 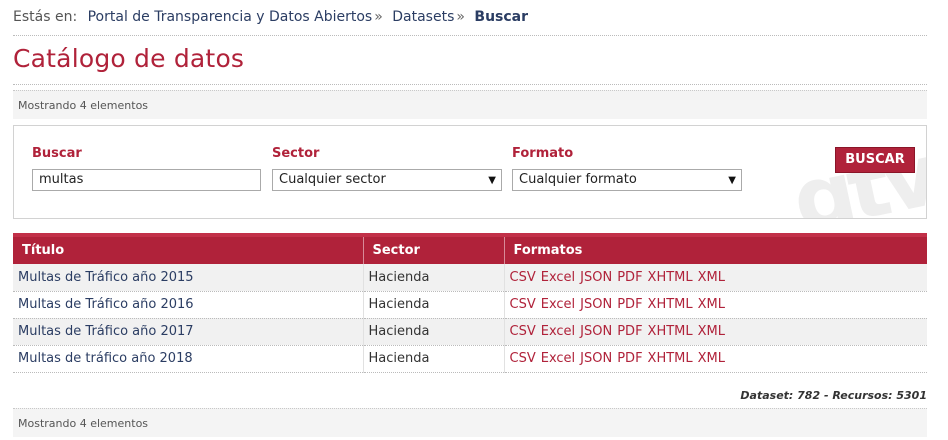 What do you see at coordinates (129, 58) in the screenshot?
I see `page-title: Catálogo de datos` at bounding box center [129, 58].